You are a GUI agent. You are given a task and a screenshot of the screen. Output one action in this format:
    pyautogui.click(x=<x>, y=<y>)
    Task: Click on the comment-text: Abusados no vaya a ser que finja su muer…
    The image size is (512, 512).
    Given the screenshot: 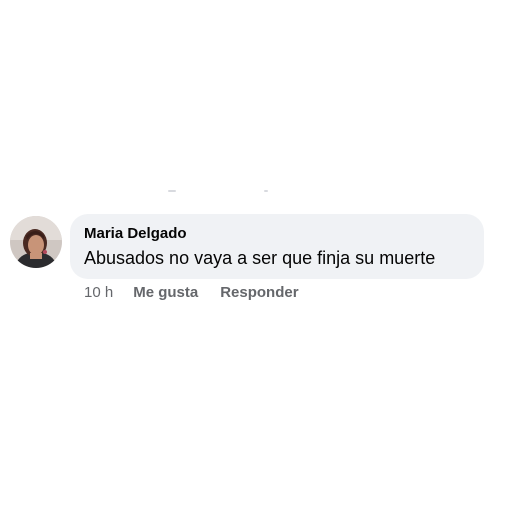 What is the action you would take?
    pyautogui.click(x=260, y=258)
    